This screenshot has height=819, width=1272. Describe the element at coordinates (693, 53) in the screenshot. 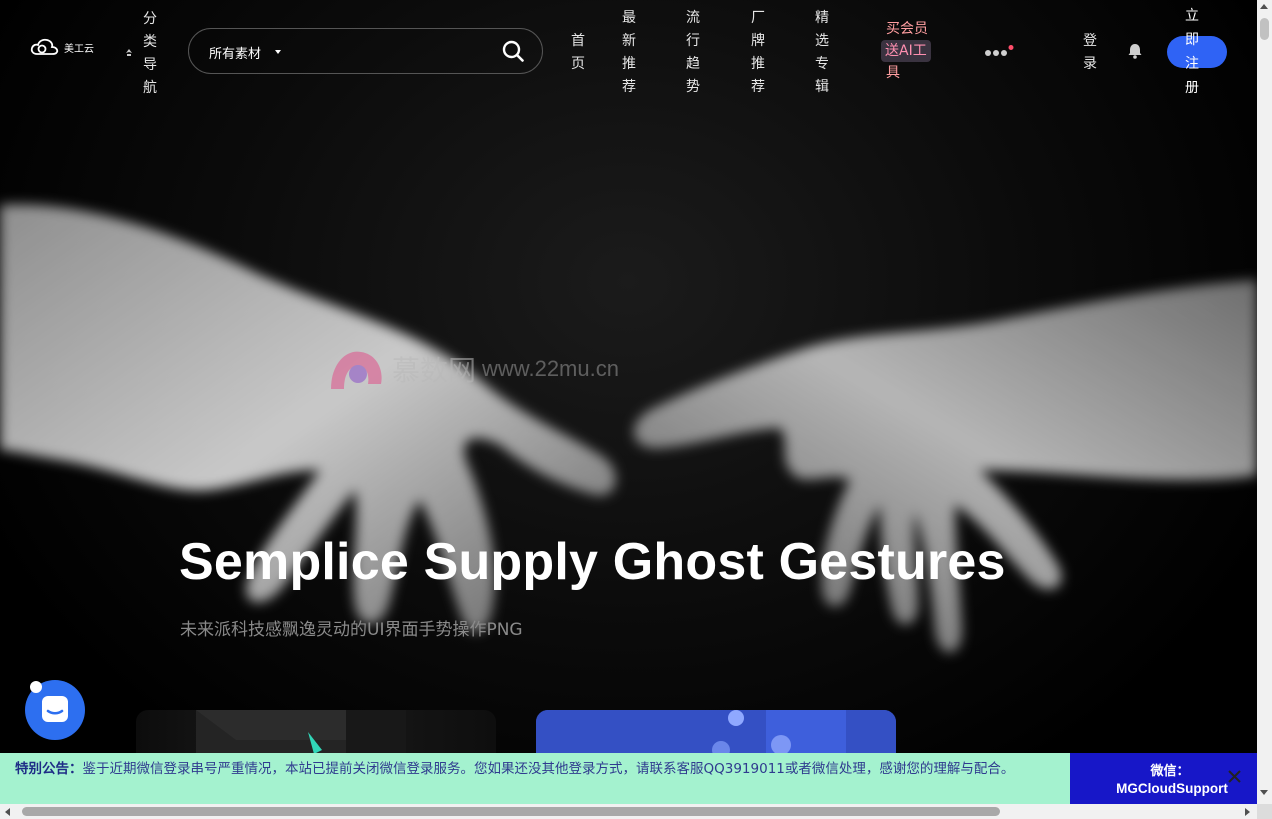

I see `nav-trending: 流行趋势` at that location.